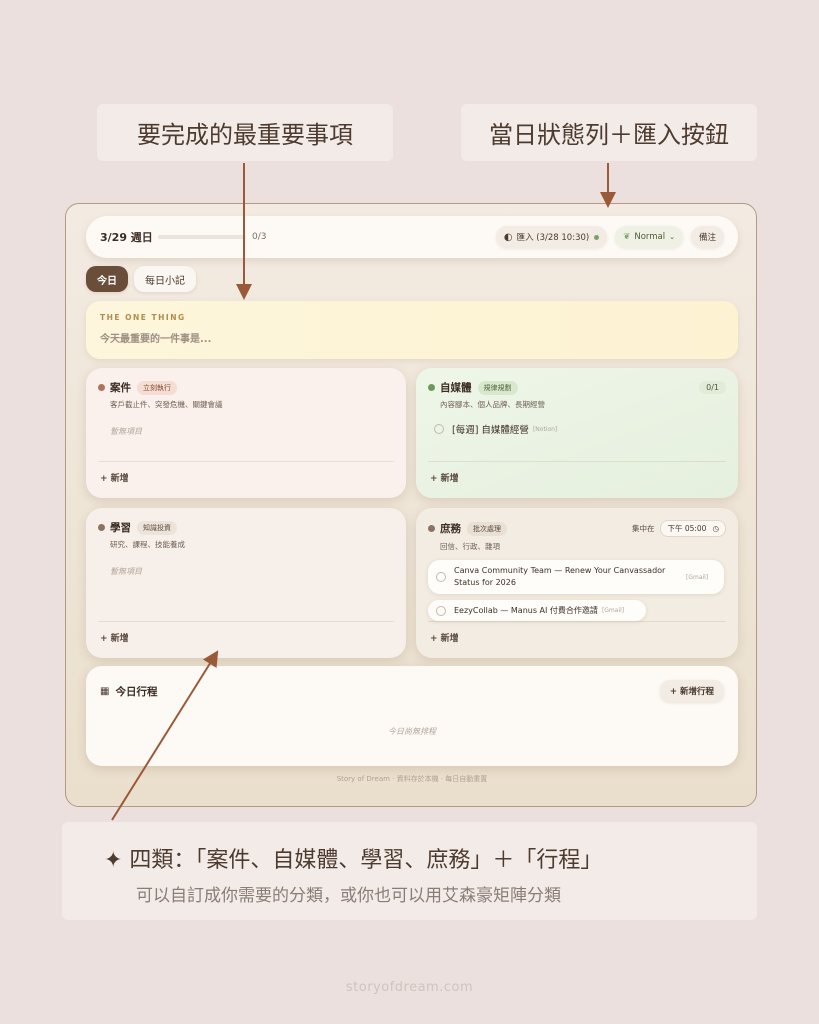 The width and height of the screenshot is (819, 1024). What do you see at coordinates (202, 237) in the screenshot?
I see `progress-bar` at bounding box center [202, 237].